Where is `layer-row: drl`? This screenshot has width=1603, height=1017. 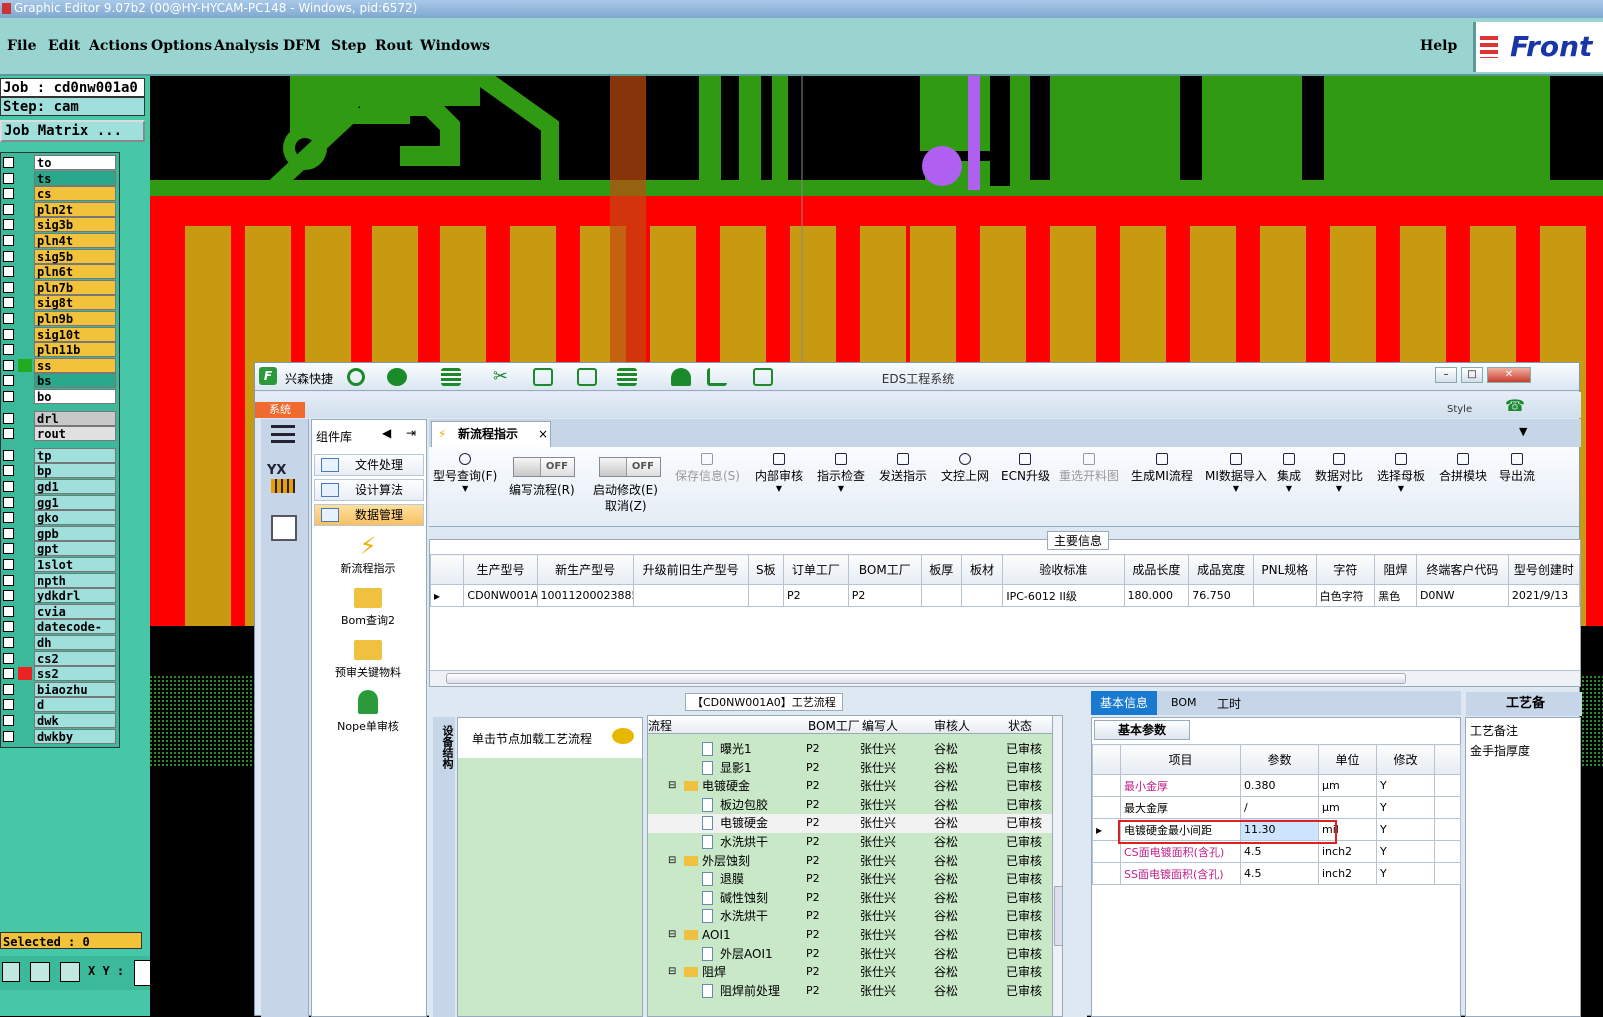 layer-row: drl is located at coordinates (60, 418).